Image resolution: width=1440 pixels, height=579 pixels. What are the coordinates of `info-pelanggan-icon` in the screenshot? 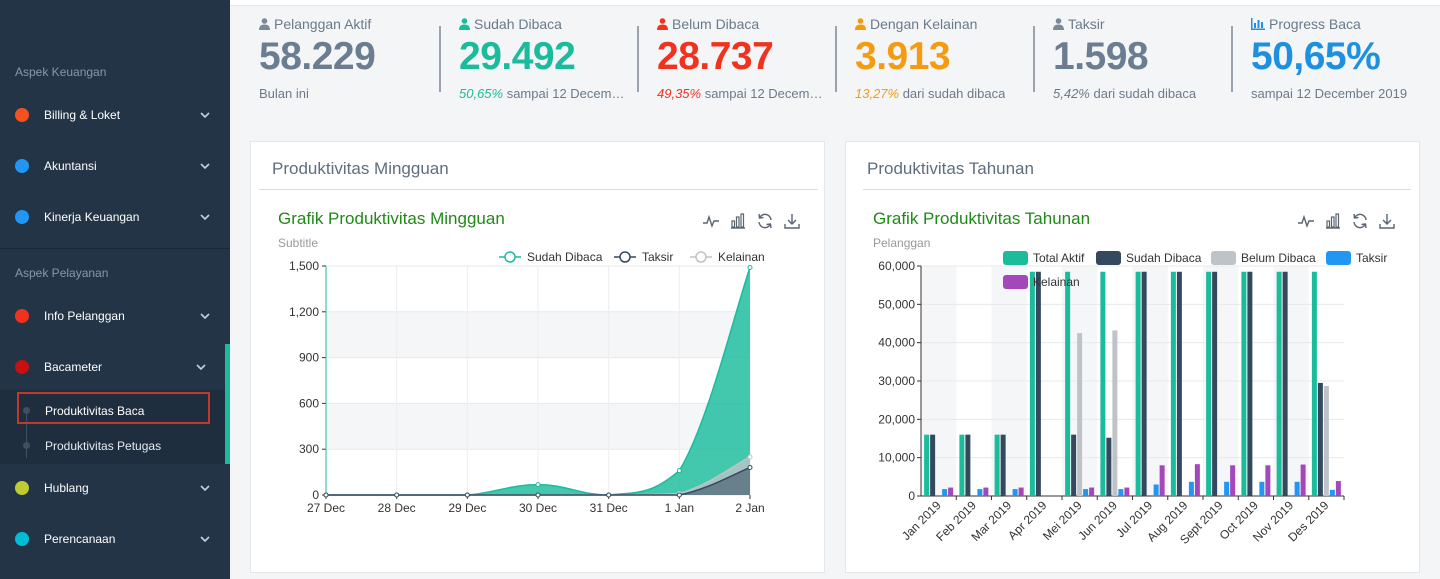 It's located at (22, 316).